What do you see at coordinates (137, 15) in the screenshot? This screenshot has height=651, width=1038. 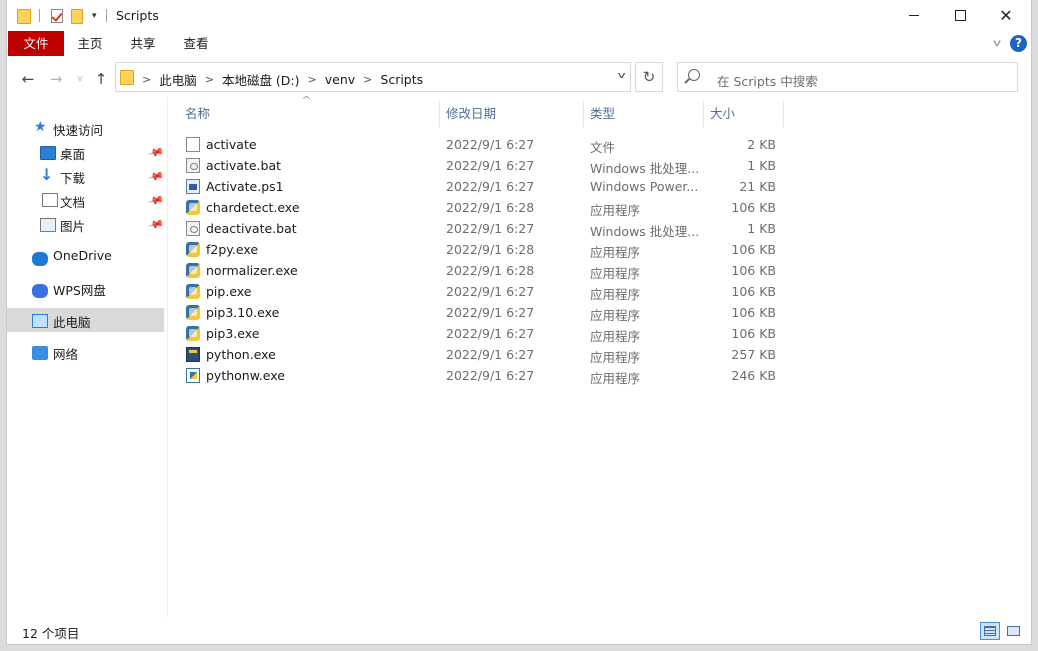 I see `window-title: Scripts` at bounding box center [137, 15].